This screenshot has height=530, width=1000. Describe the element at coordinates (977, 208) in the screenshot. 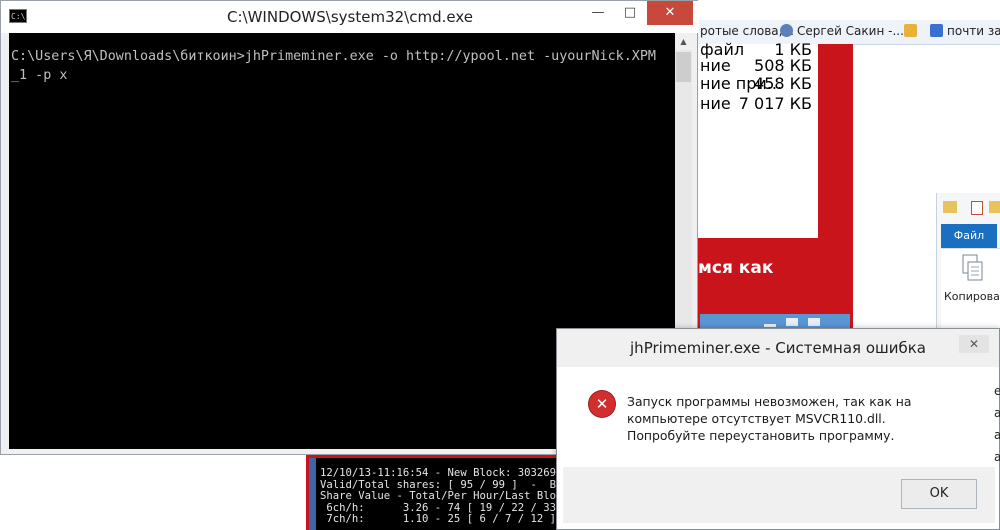

I see `properties-icon` at that location.